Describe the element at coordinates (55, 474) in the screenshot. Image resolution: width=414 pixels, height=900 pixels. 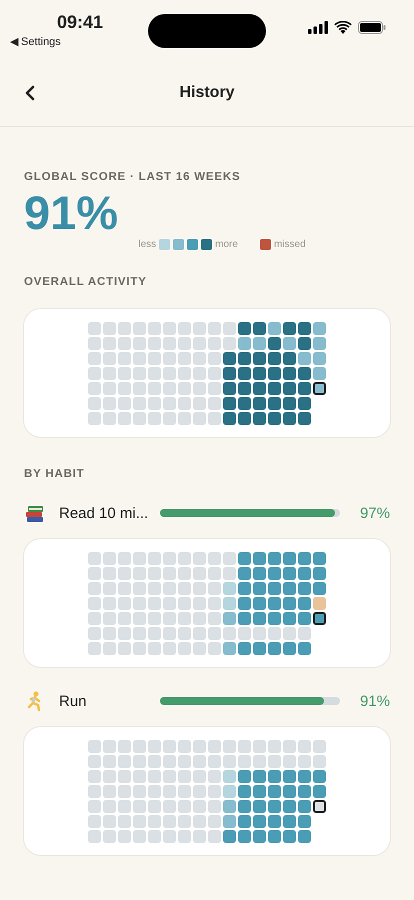
I see `section-label: BY HABIT` at that location.